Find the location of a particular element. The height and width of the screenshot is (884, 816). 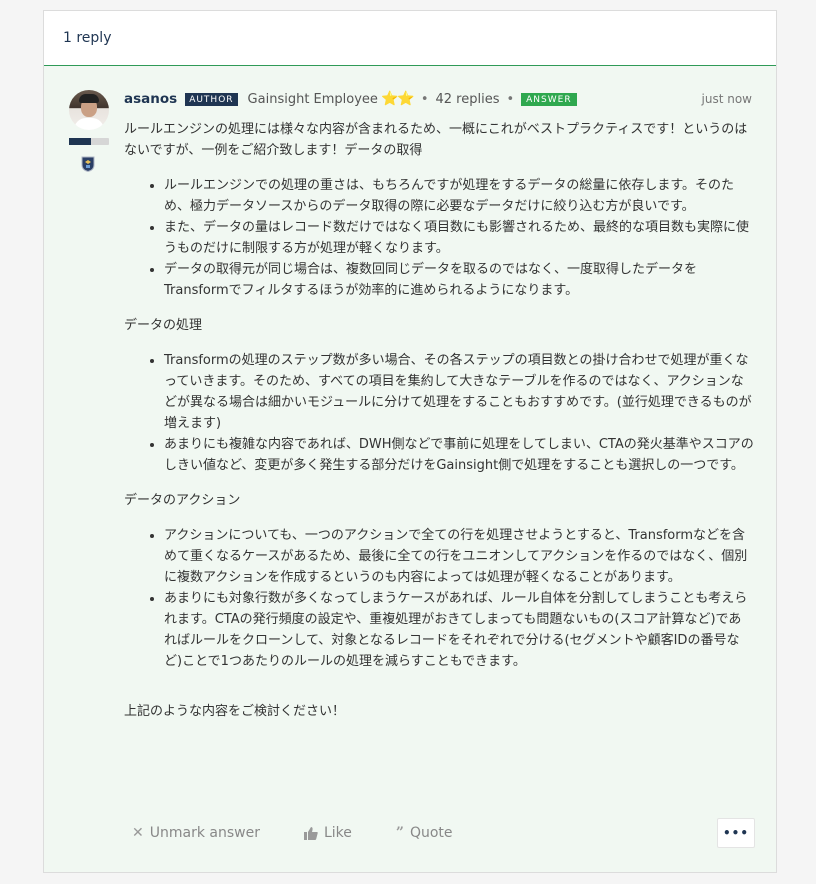

like-button: Like is located at coordinates (327, 833).